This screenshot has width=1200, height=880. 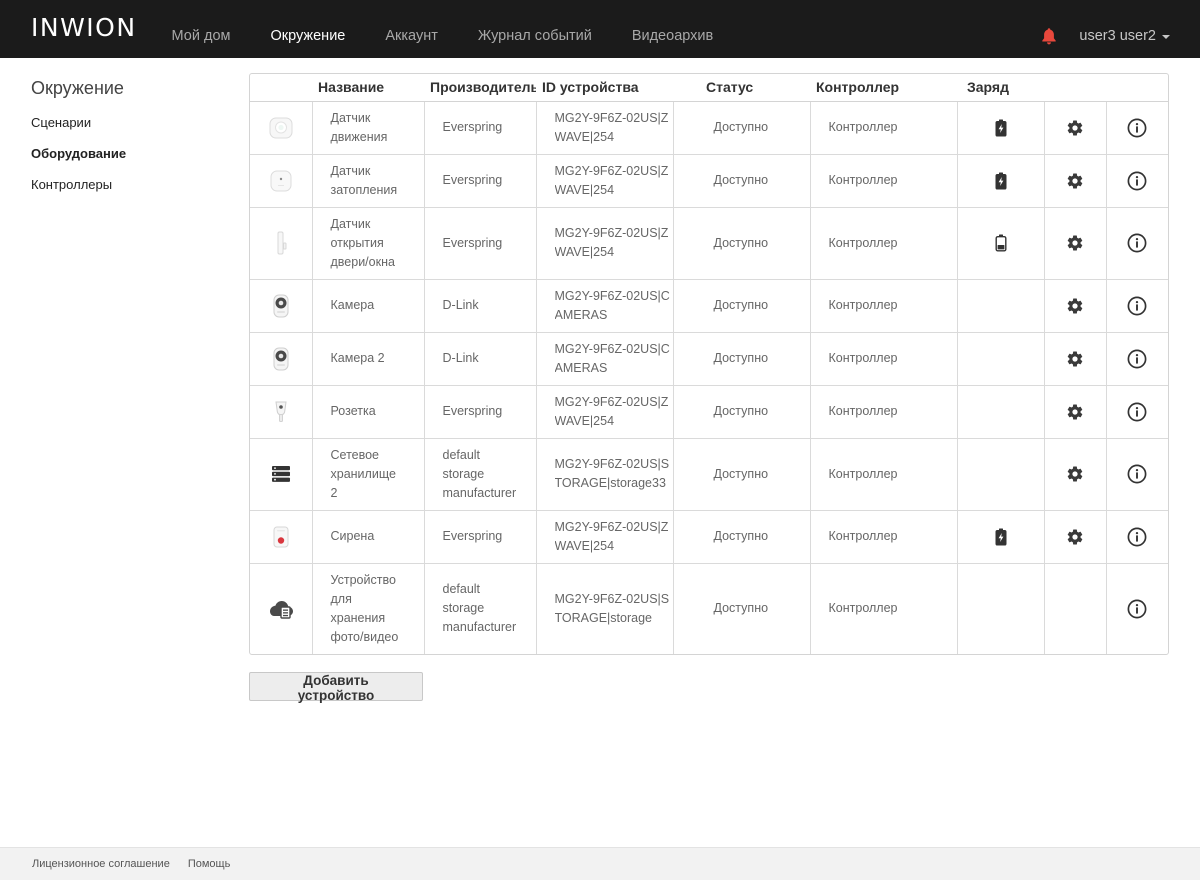 I want to click on device-name-cell: Сирена, so click(x=368, y=537).